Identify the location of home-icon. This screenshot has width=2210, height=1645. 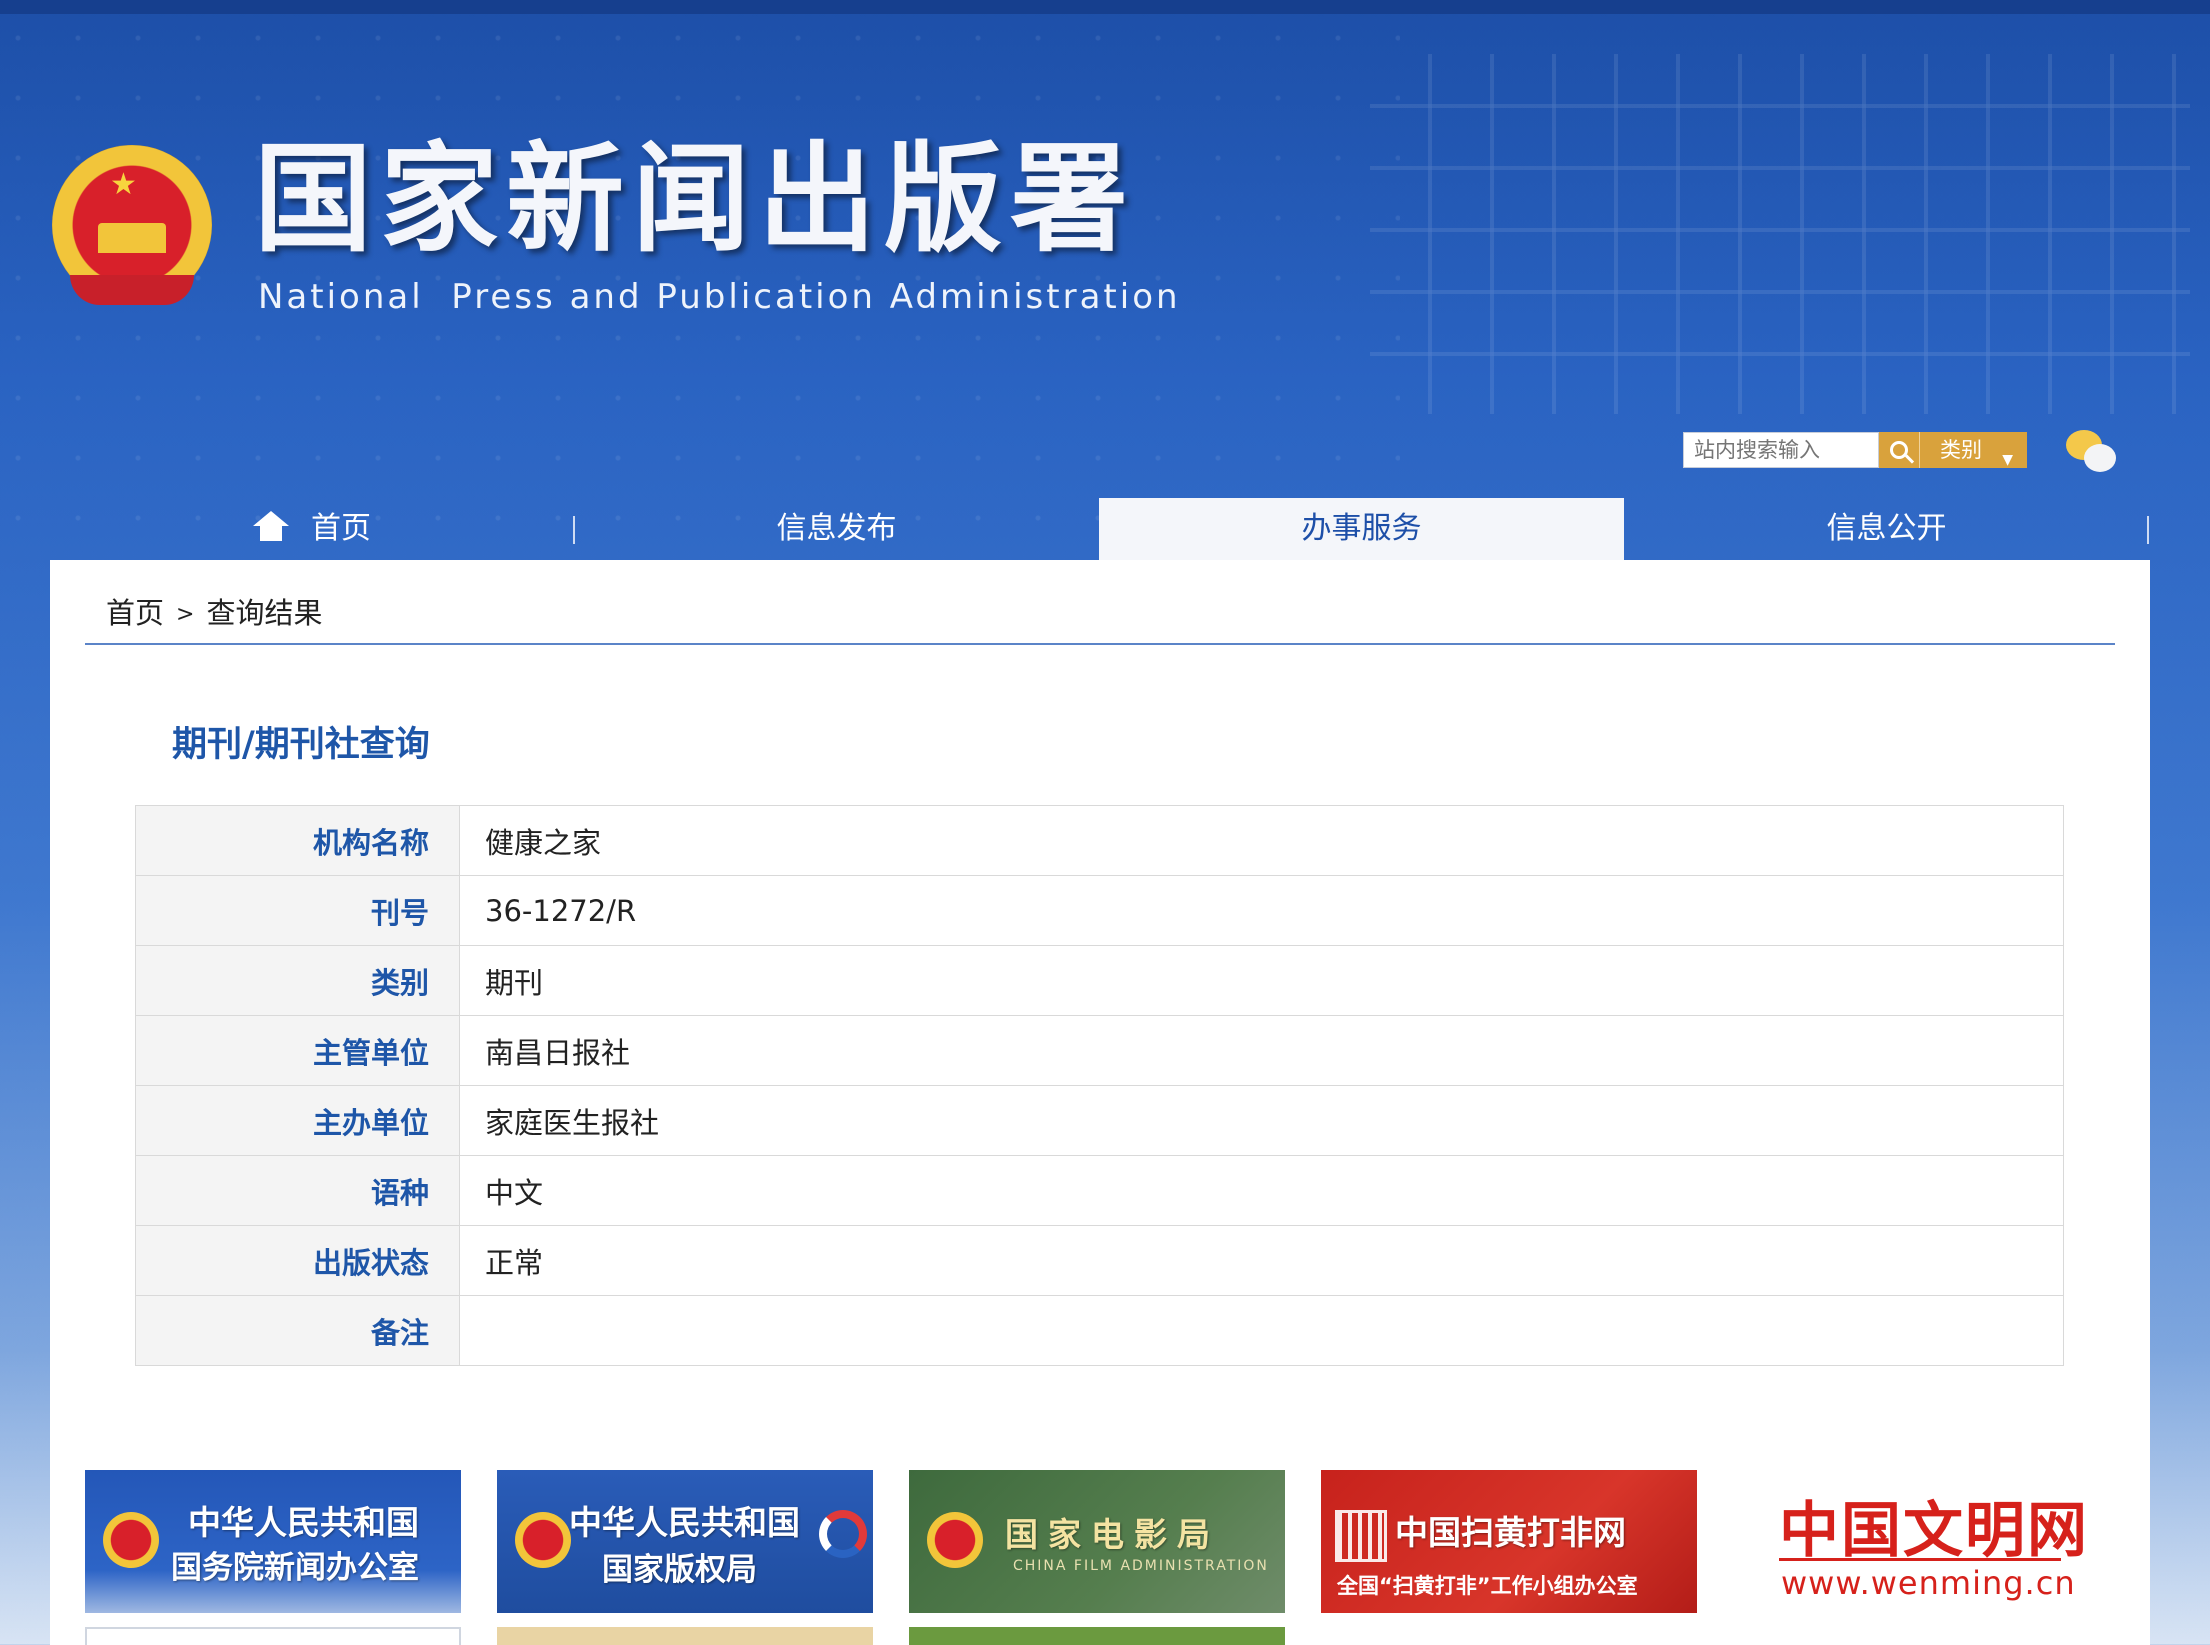
(271, 525).